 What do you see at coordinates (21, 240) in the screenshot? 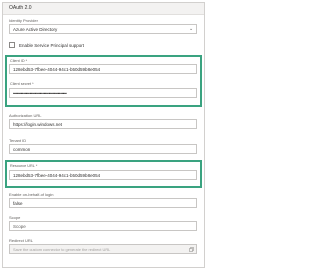
I see `redirect-url-label: Redirect URL` at bounding box center [21, 240].